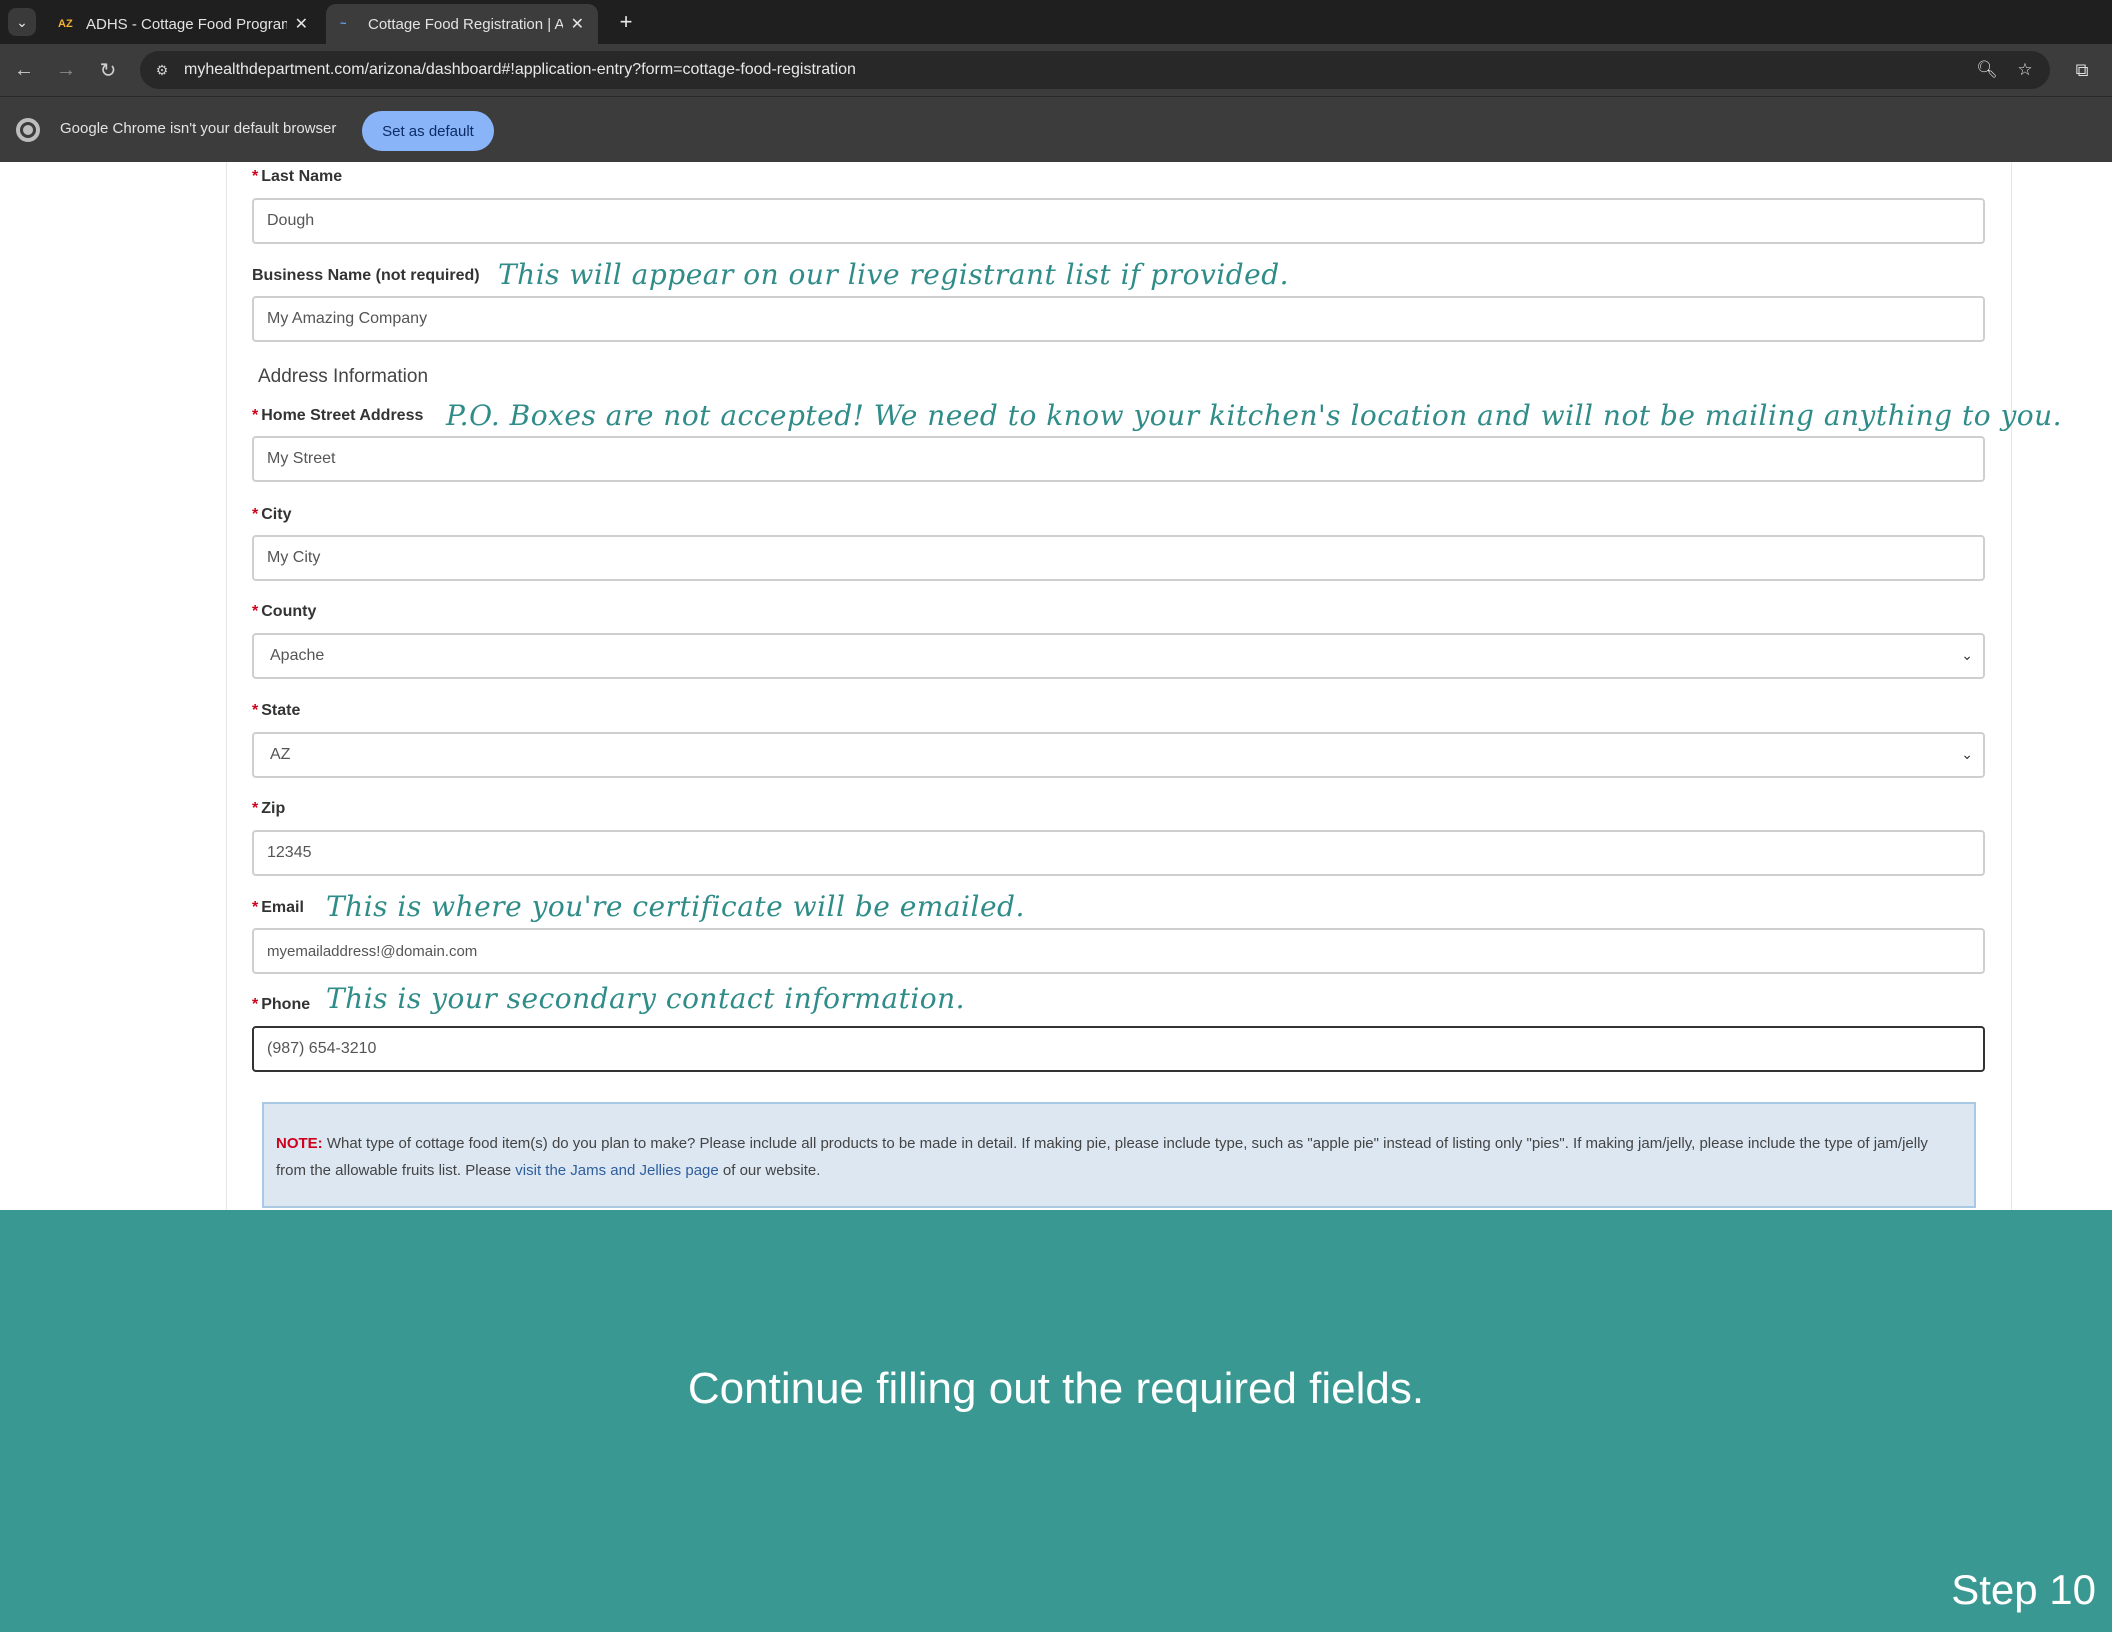  I want to click on city-input: My City, so click(1118, 558).